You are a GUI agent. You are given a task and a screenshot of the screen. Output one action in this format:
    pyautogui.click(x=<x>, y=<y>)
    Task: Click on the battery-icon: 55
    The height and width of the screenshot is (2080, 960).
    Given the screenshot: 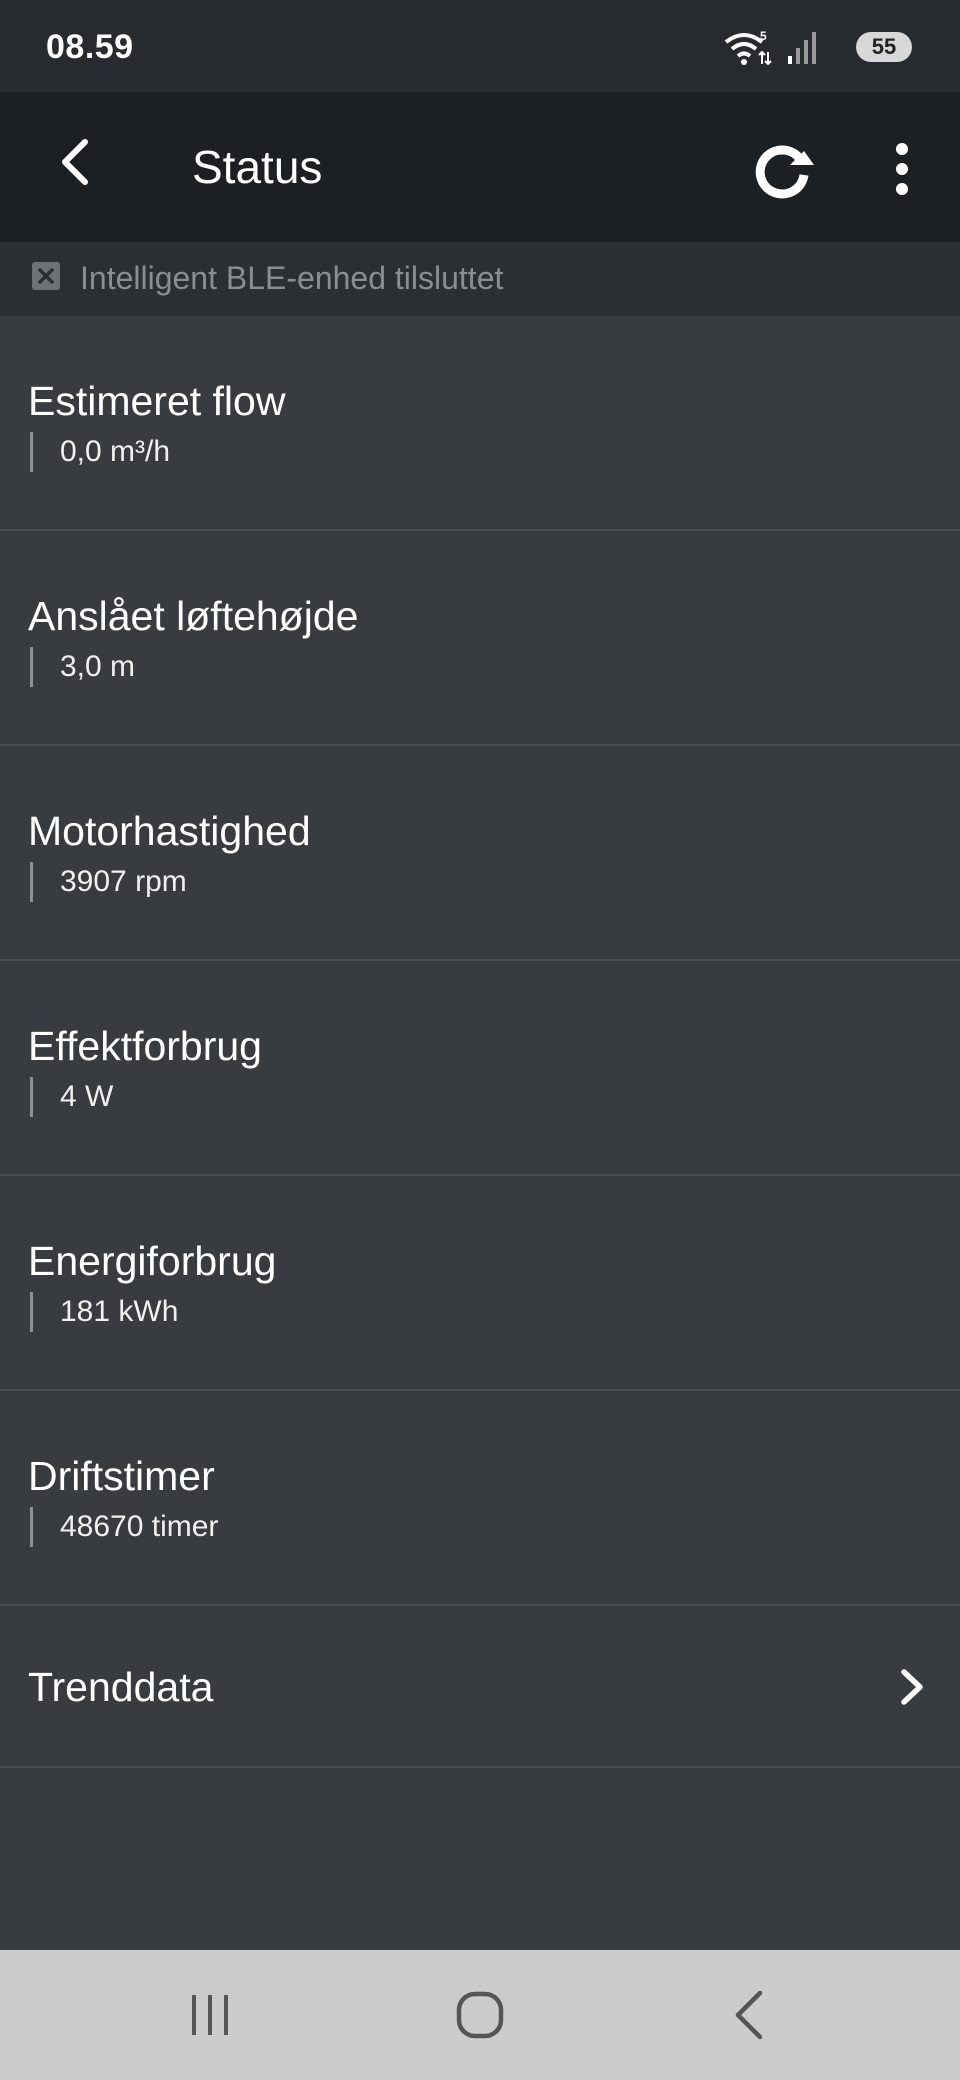 What is the action you would take?
    pyautogui.click(x=884, y=47)
    